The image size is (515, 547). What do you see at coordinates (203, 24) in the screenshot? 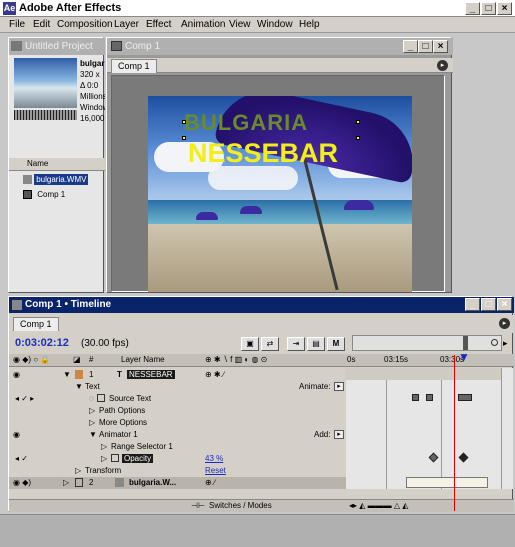
I see `menu-animation: Animation` at bounding box center [203, 24].